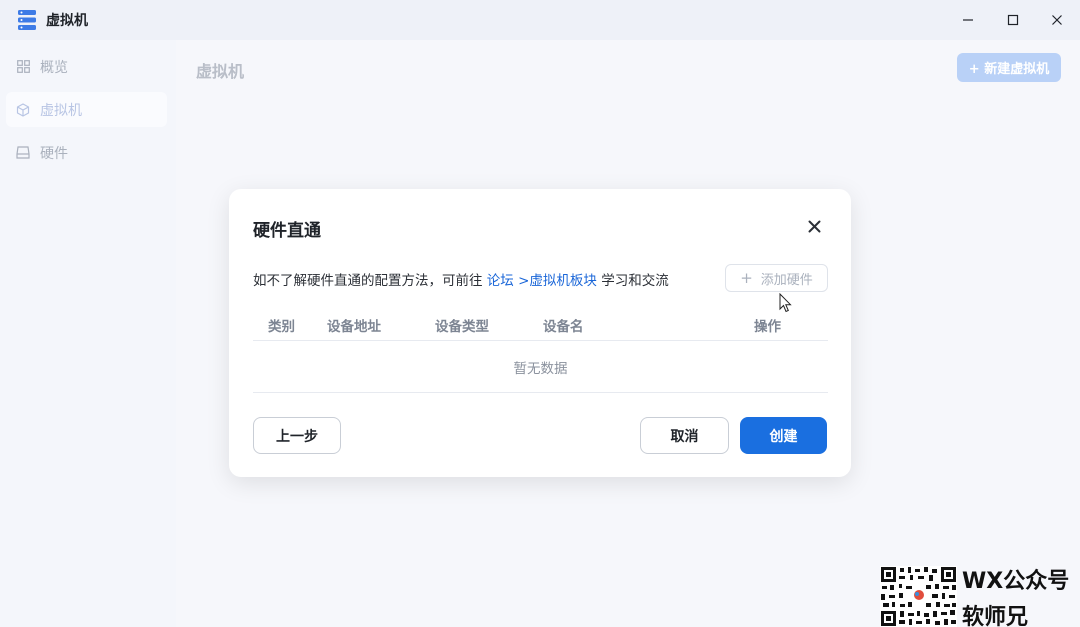  Describe the element at coordinates (540, 327) in the screenshot. I see `table-header: 类别 设备地址 设备类型 设备名 操作` at that location.